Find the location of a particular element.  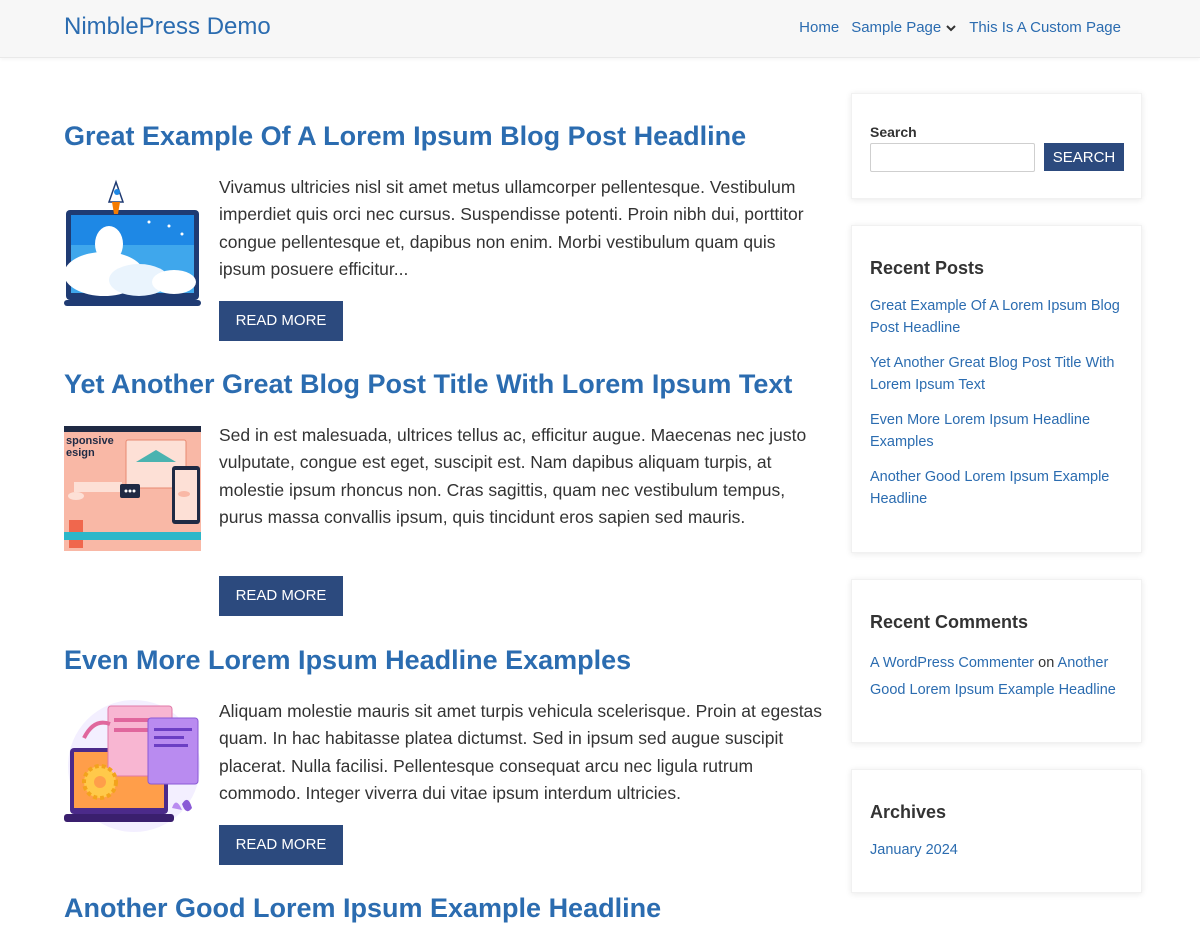

post-title: Even More Lorem Ipsum Headline Examples is located at coordinates (347, 660).